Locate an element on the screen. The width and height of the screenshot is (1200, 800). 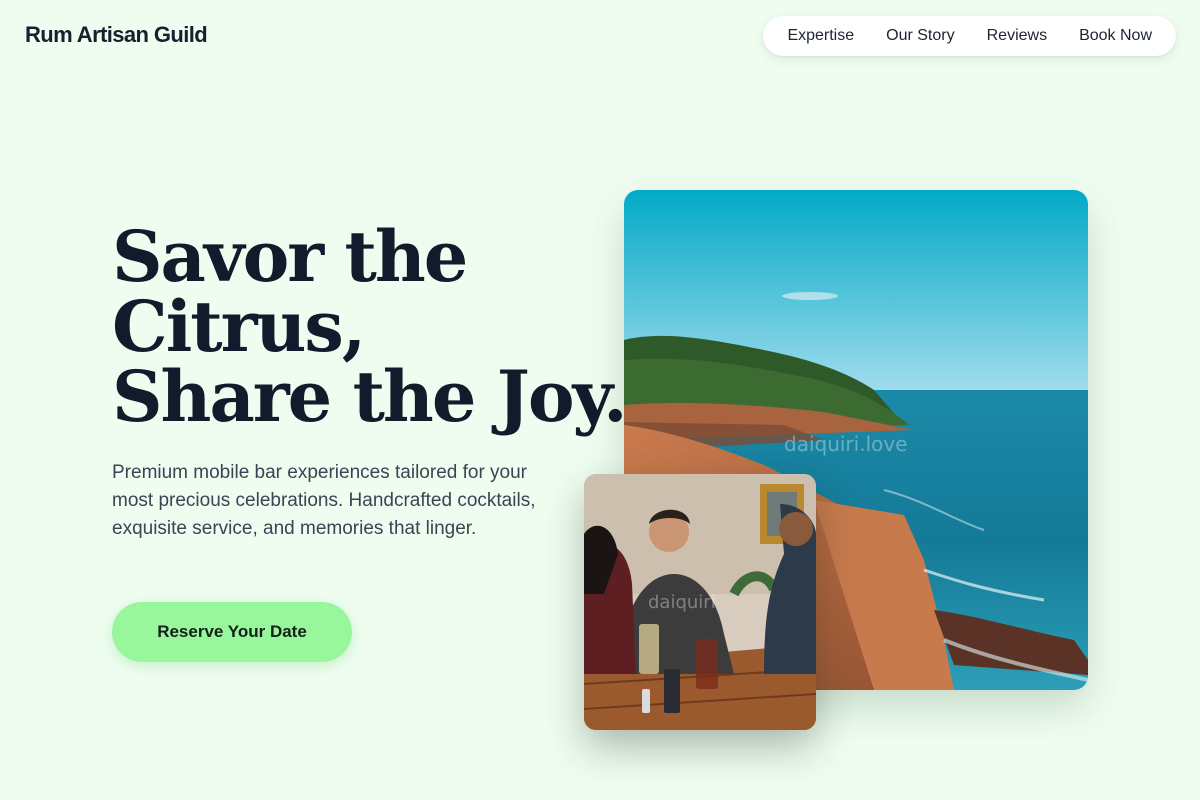
main-nav: Expertise Our Story Reviews Book Now is located at coordinates (969, 36).